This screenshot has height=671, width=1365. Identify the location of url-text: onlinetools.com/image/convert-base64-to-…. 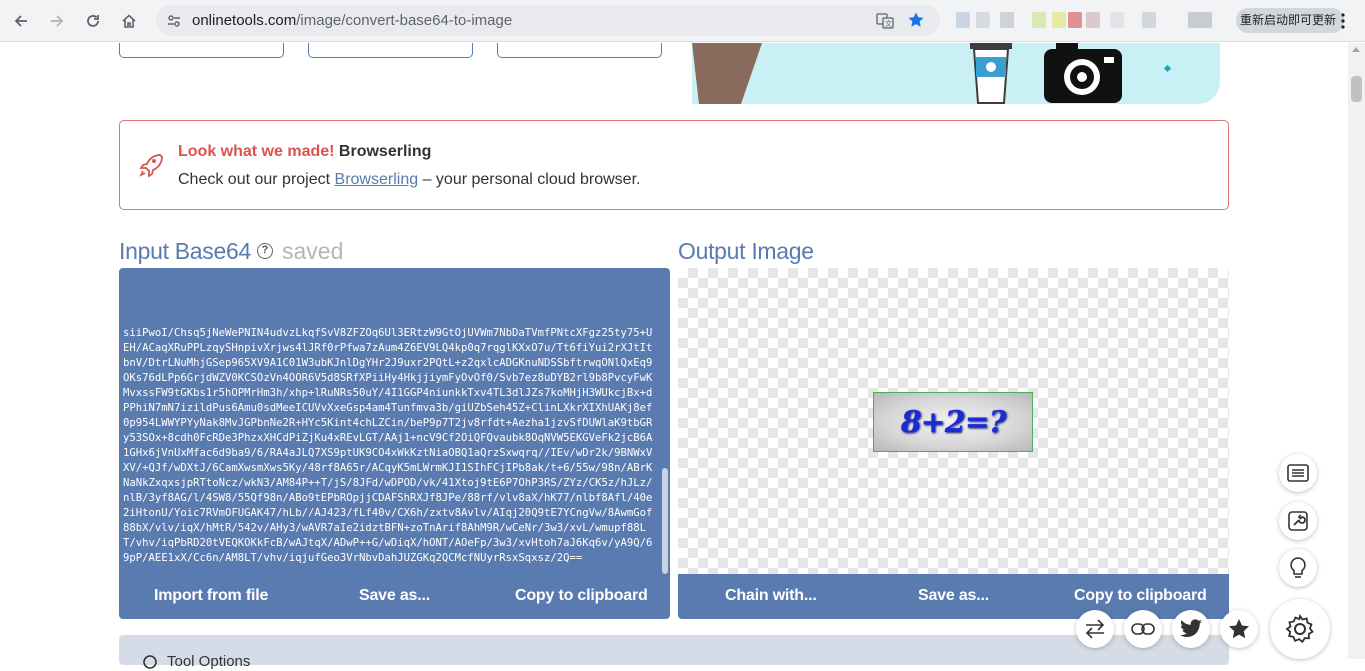
(352, 20).